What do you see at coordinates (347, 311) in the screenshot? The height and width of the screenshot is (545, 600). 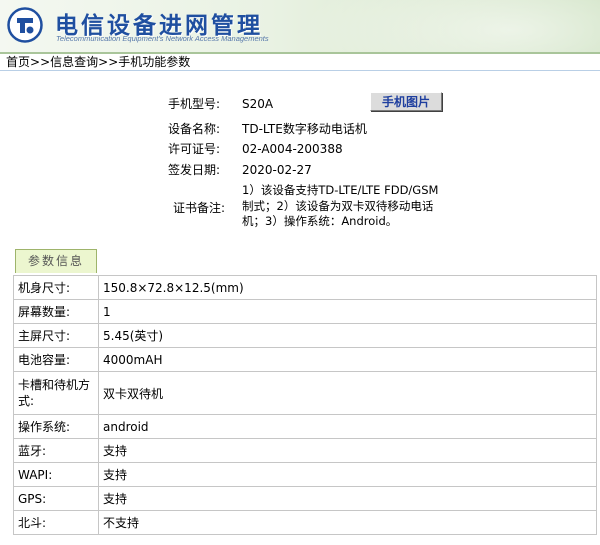 I see `param-value: 1` at bounding box center [347, 311].